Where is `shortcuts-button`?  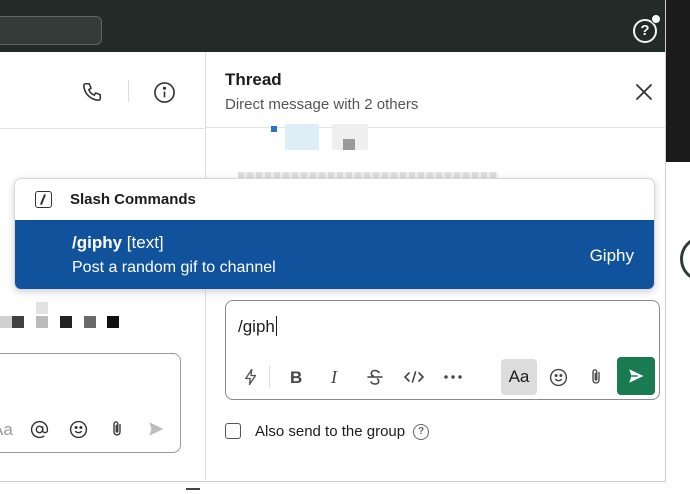 shortcuts-button is located at coordinates (251, 377).